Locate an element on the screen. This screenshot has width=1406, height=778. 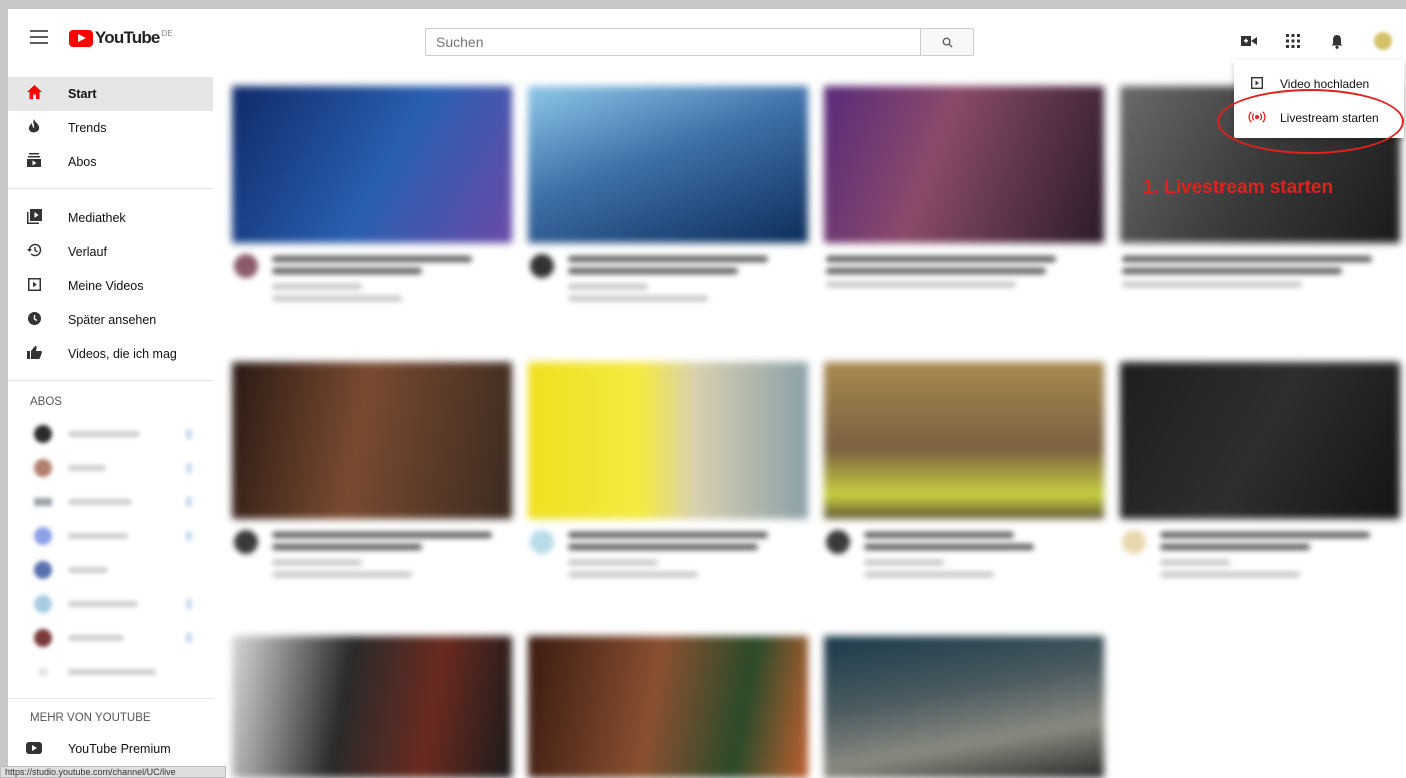
sidebar-item-youtube-premium: YouTube Premium is located at coordinates (110, 749).